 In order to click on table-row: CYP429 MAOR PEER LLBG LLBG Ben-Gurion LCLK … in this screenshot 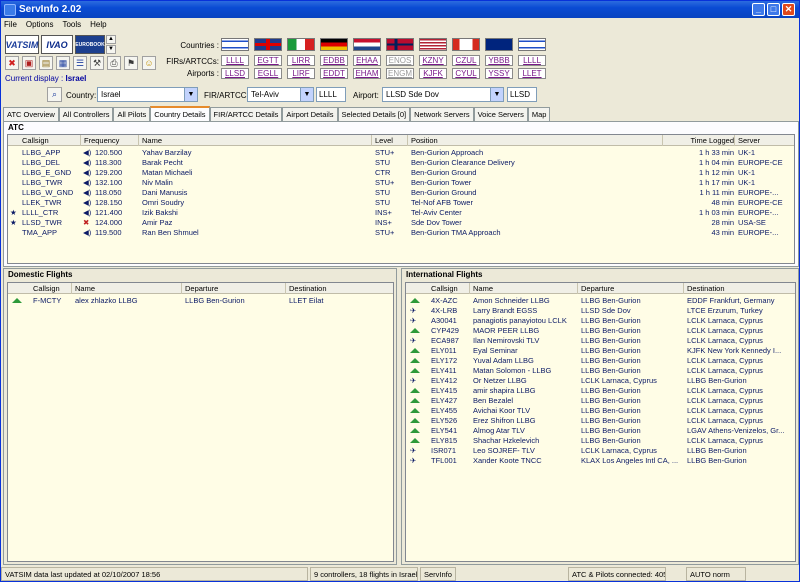, I will do `click(600, 331)`.